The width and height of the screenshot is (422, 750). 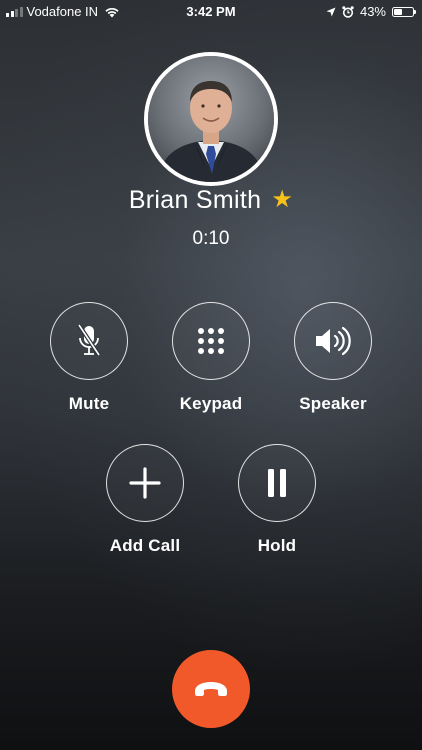 I want to click on mute-control: Mute, so click(x=89, y=358).